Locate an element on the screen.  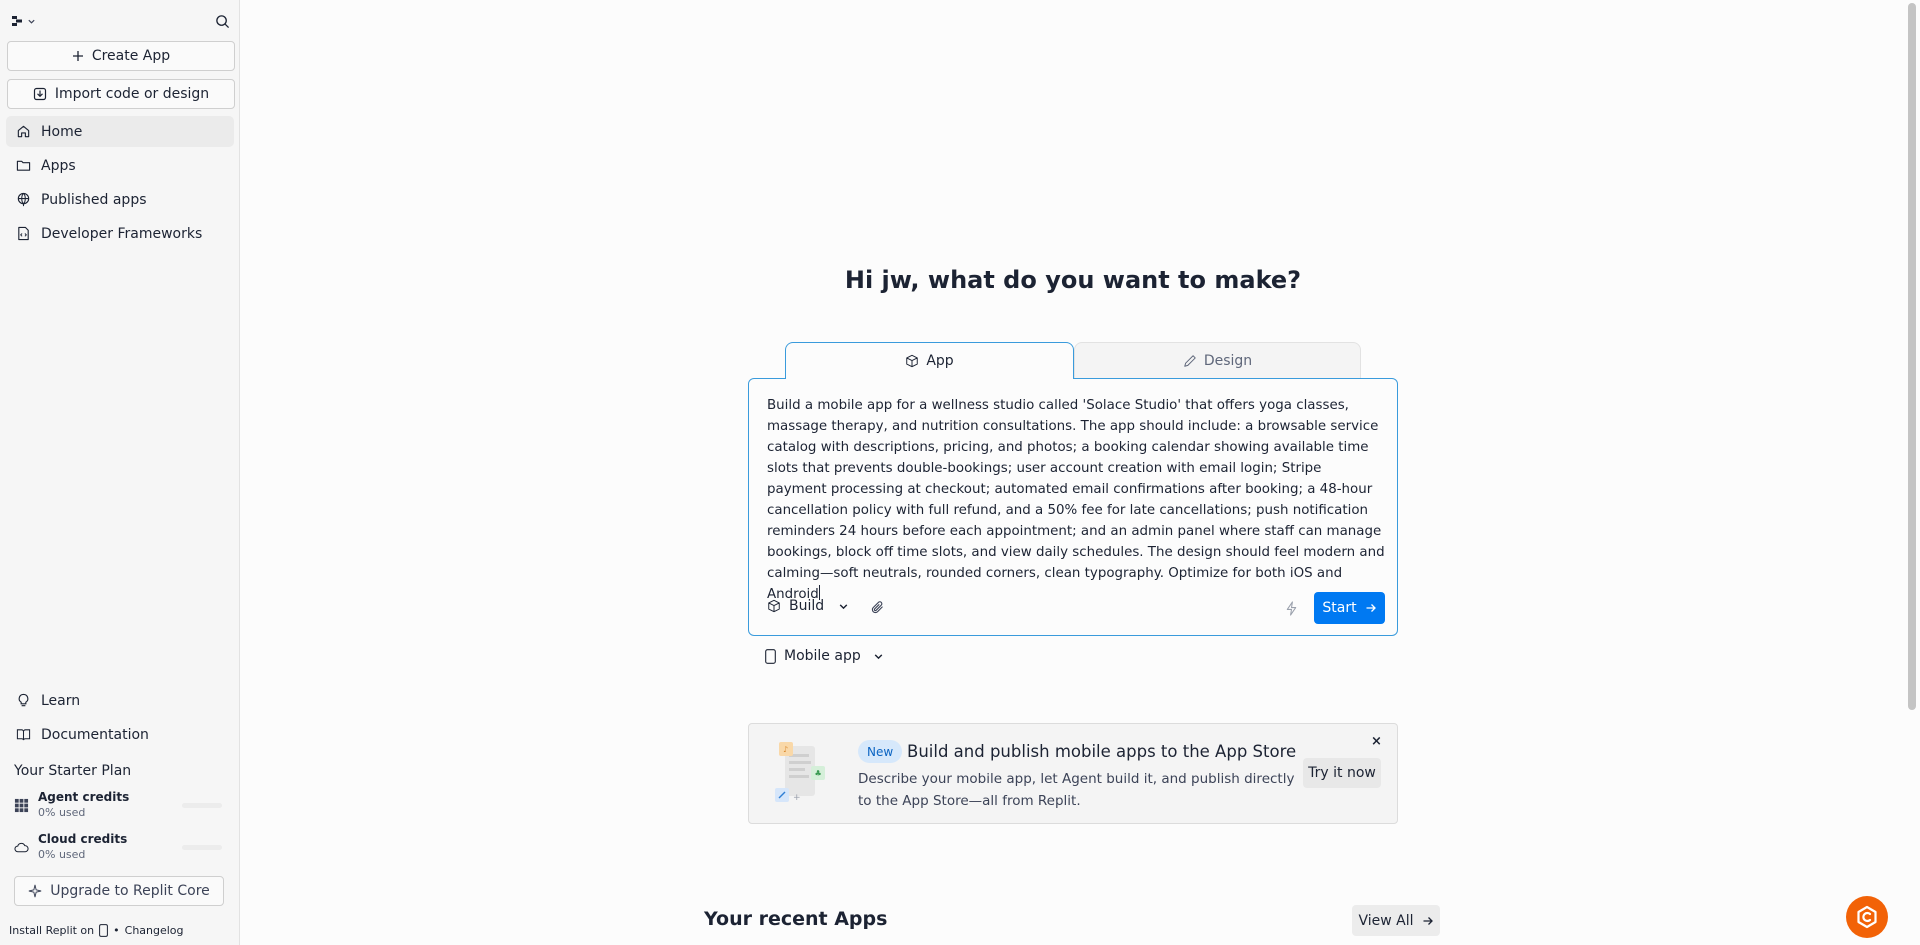
cloud-credits-text: Cloud credits 0% used is located at coordinates (82, 847).